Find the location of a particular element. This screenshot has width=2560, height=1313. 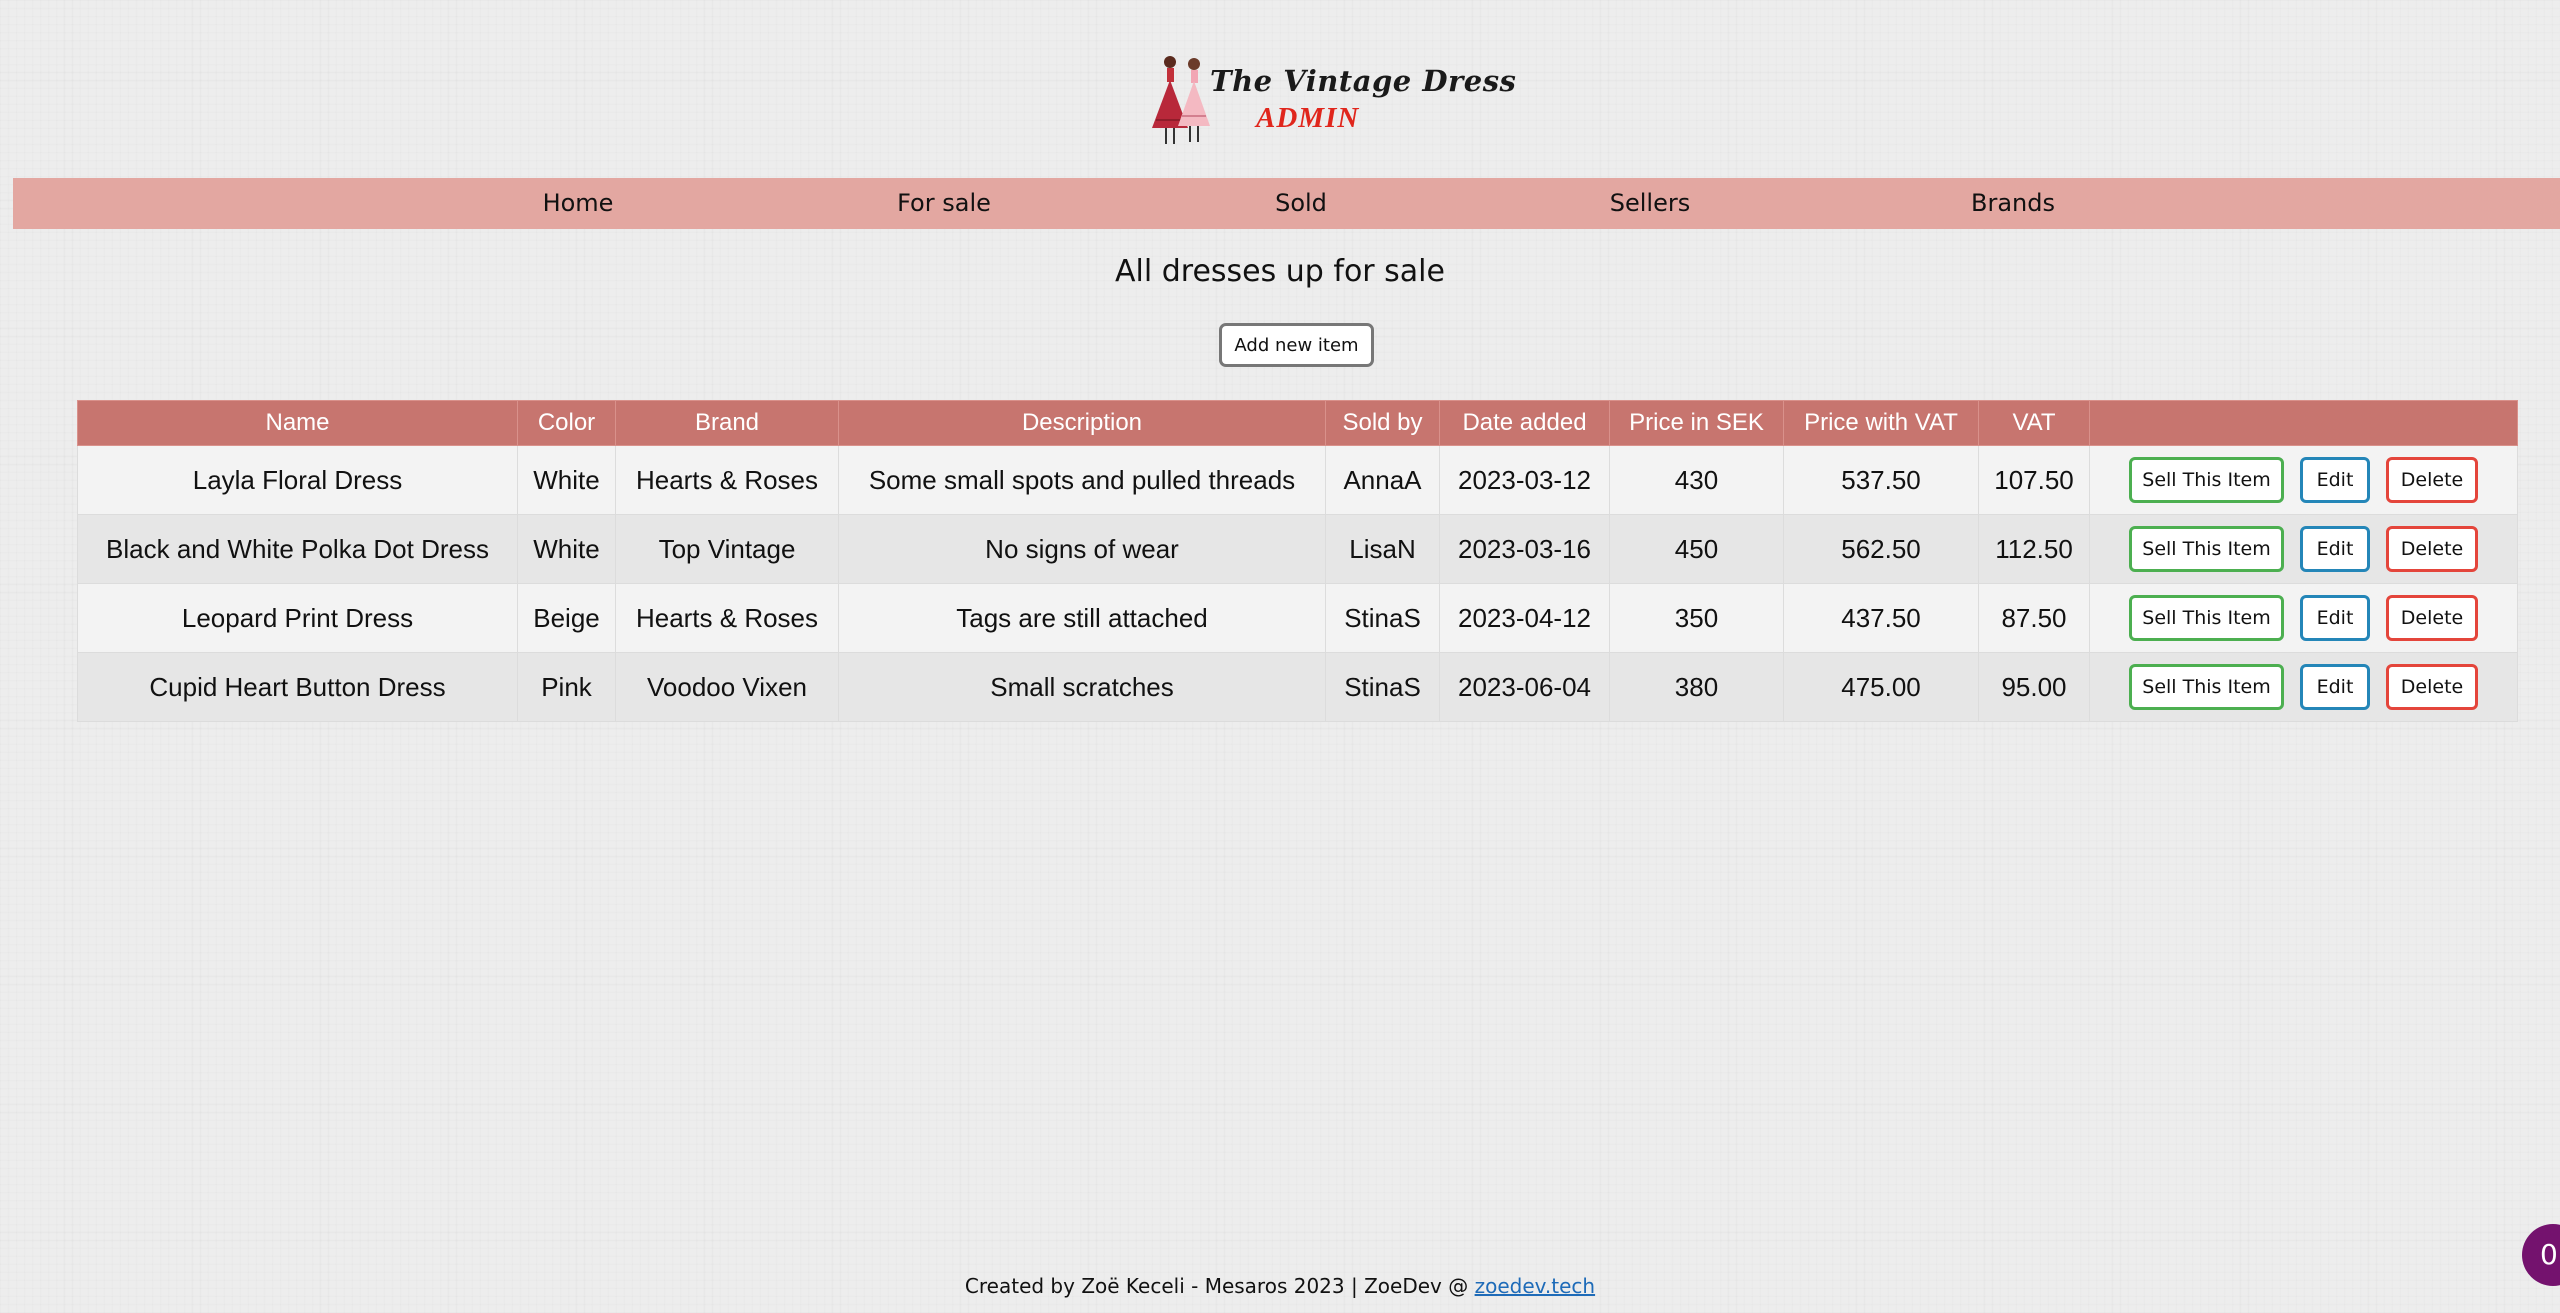

cell-price-sek: 430 is located at coordinates (1696, 480).